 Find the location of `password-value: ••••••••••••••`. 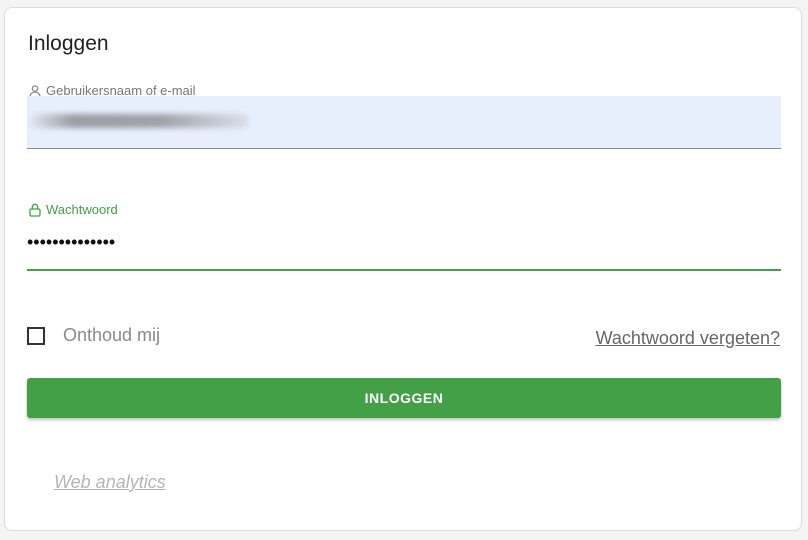

password-value: •••••••••••••• is located at coordinates (71, 242).